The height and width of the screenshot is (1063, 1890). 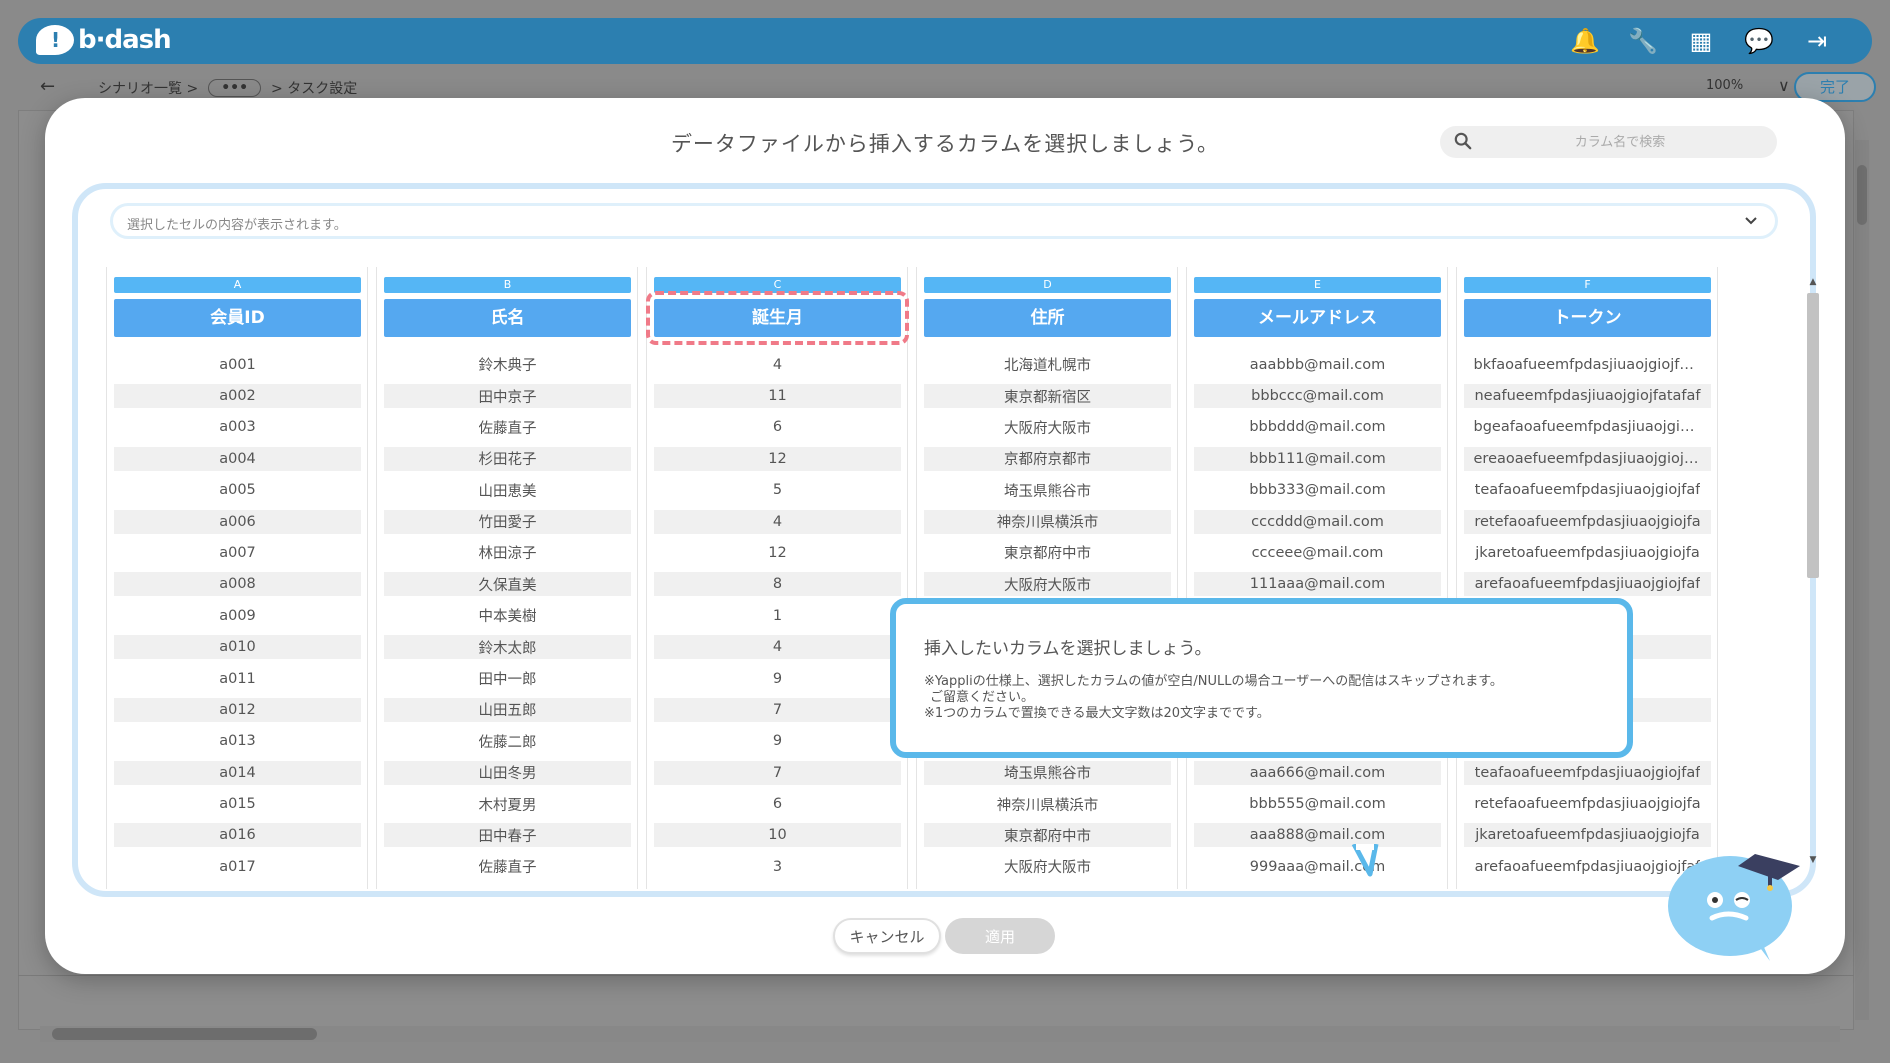 What do you see at coordinates (1317, 552) in the screenshot?
I see `table-cell: ccceee@mail.com` at bounding box center [1317, 552].